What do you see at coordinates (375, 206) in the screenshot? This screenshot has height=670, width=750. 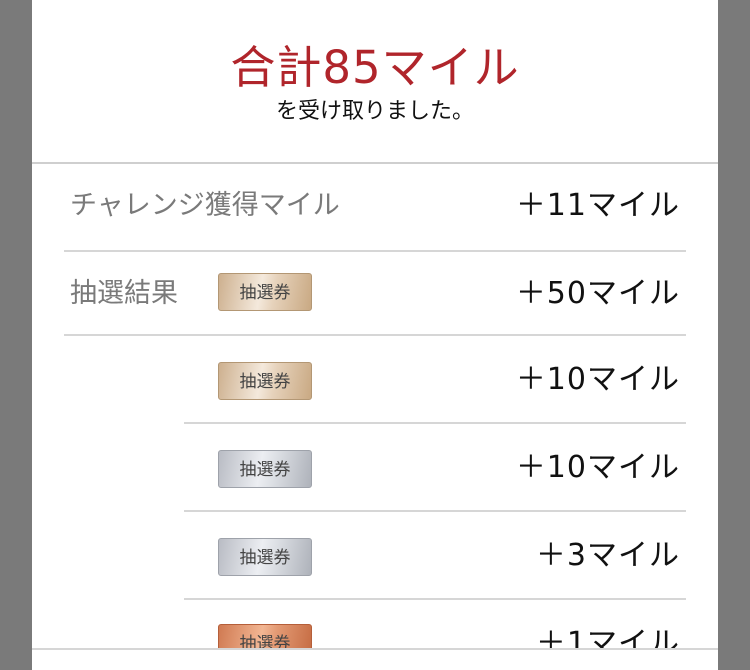 I see `challenge-miles-row: チャレンジ獲得マイル ＋11マイル` at bounding box center [375, 206].